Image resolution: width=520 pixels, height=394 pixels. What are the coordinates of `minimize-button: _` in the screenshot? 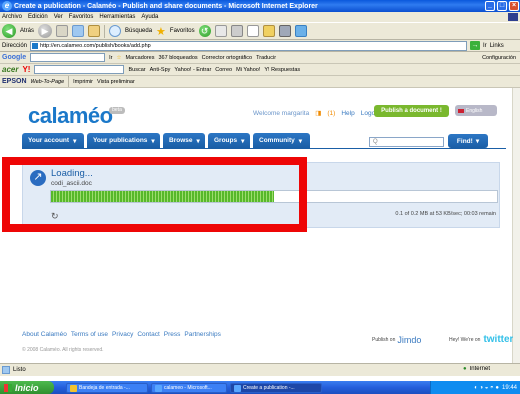 It's located at (490, 6).